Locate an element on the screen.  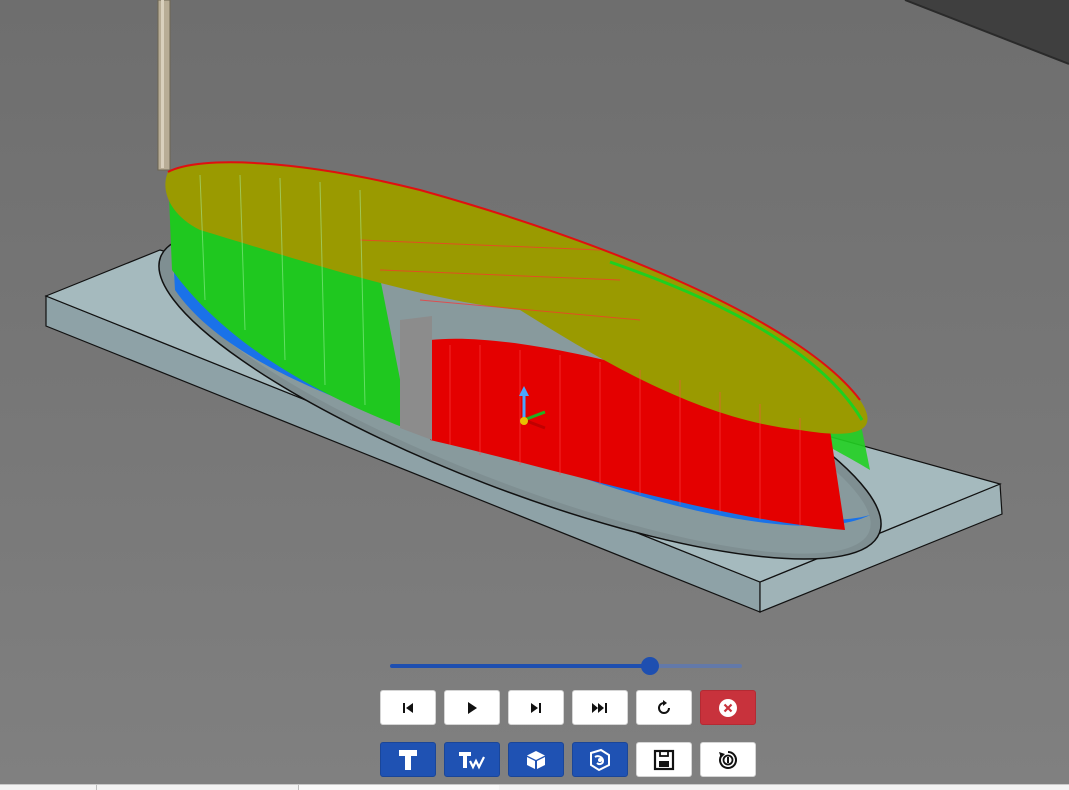
step-forward-icon is located at coordinates (536, 707).